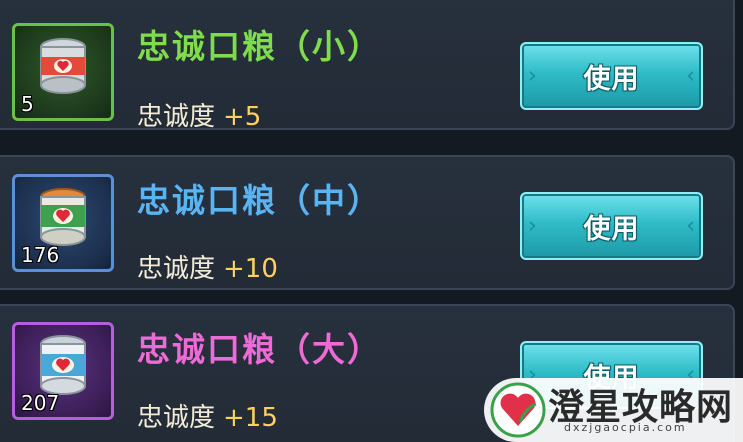 The height and width of the screenshot is (442, 743). What do you see at coordinates (518, 410) in the screenshot?
I see `heart-logo-icon` at bounding box center [518, 410].